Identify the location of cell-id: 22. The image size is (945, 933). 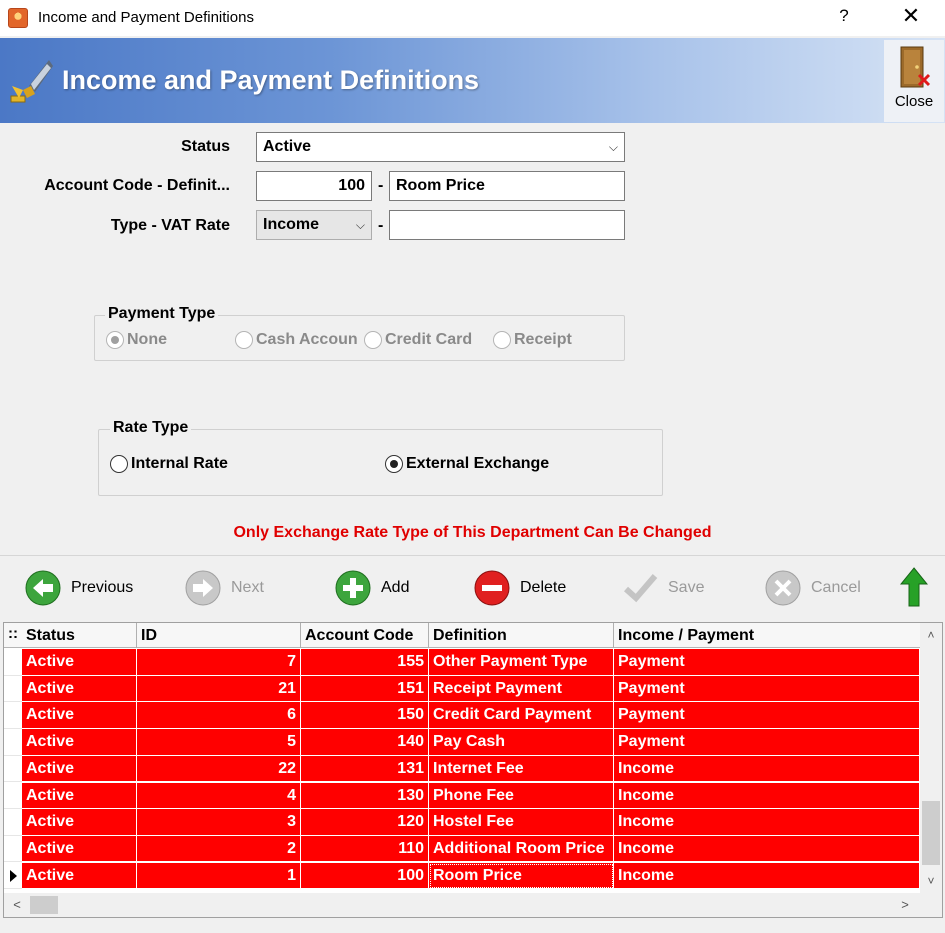
(219, 769).